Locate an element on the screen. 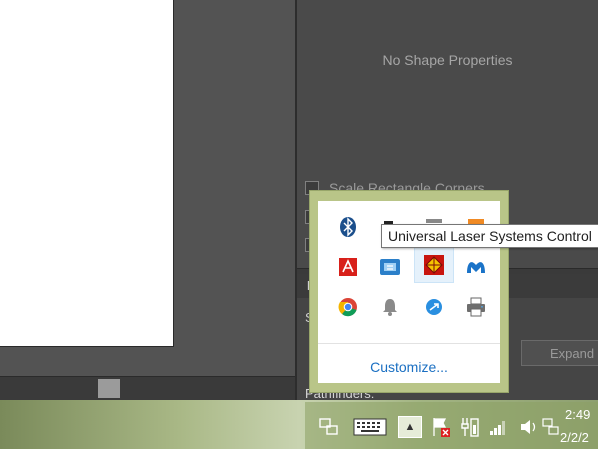  popup-separator is located at coordinates (409, 343).